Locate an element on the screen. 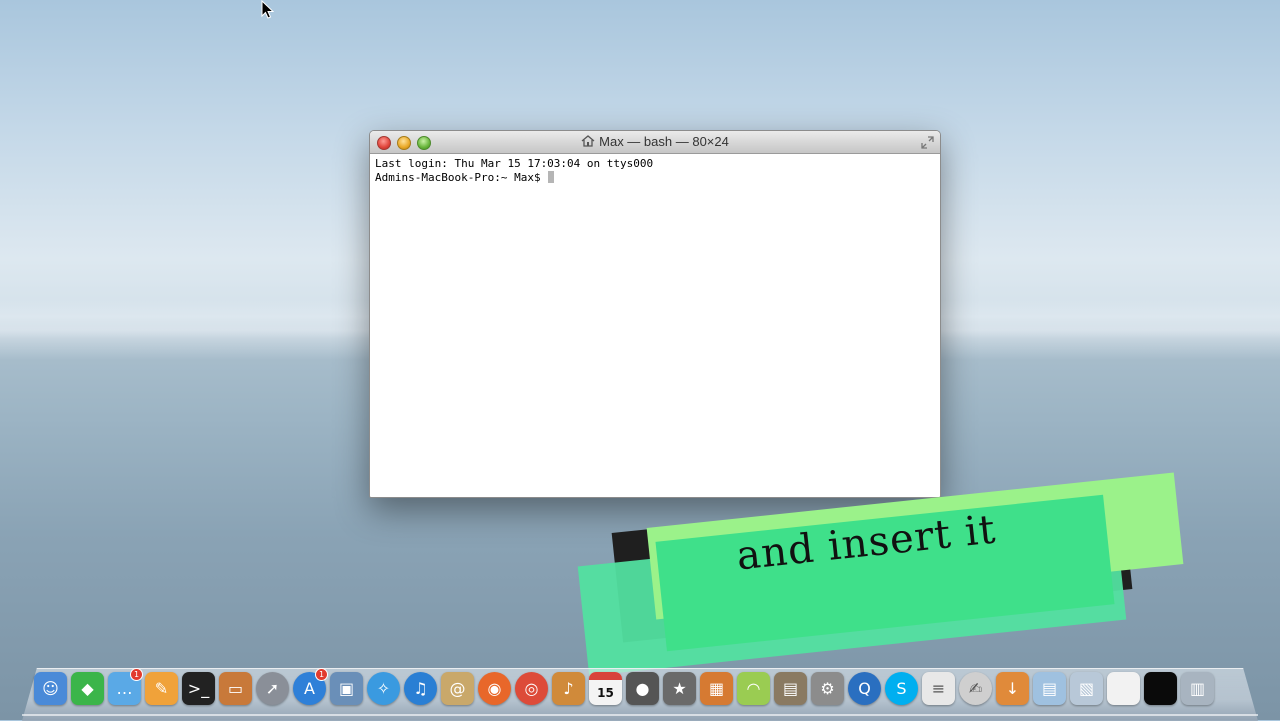 Image resolution: width=1280 pixels, height=721 pixels. star-icon-glyph: ★ is located at coordinates (679, 688).